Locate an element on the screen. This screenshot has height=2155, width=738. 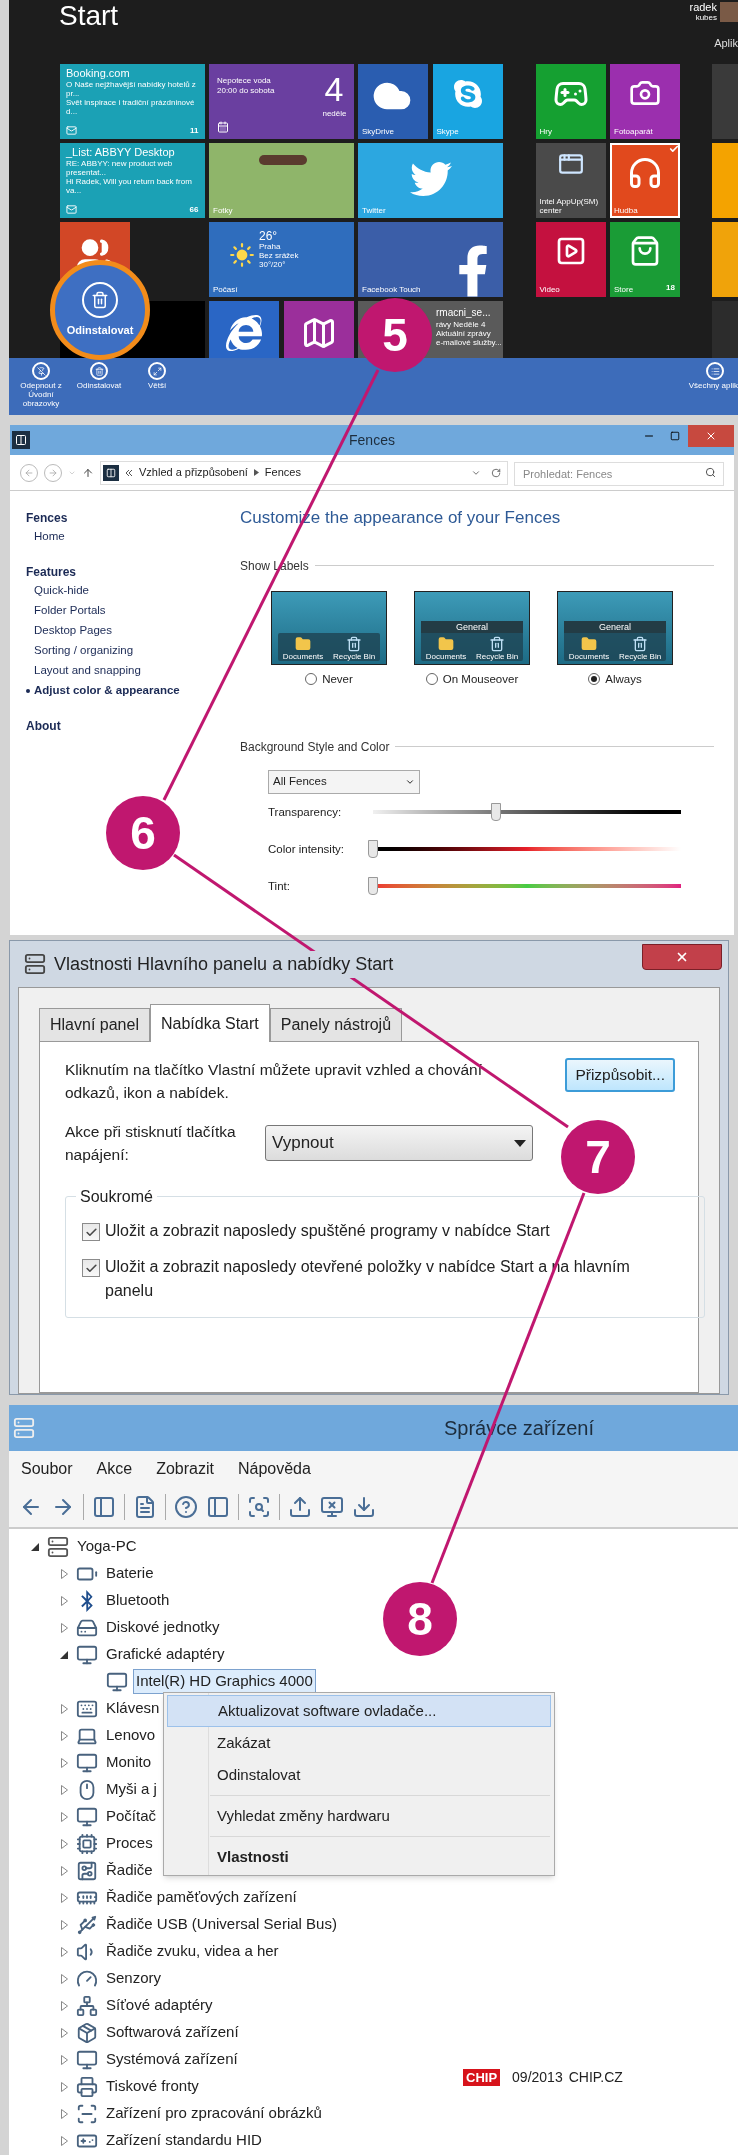
properties-icon is located at coordinates (145, 1507).